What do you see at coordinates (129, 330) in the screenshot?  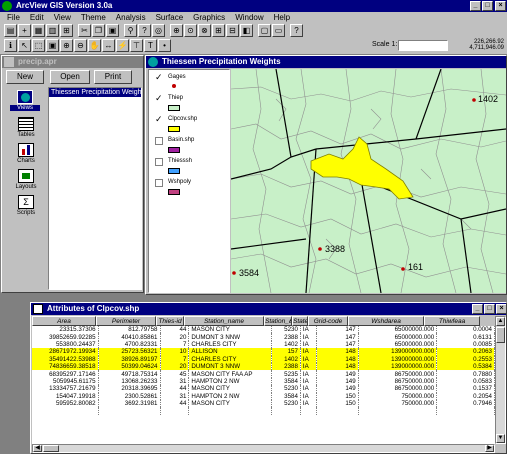 I see `table-cell: 812.79758` at bounding box center [129, 330].